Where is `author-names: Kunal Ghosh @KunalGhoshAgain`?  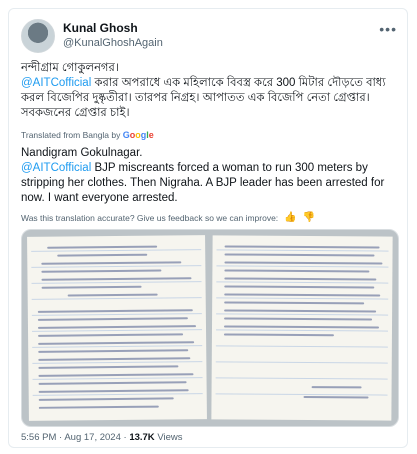 author-names: Kunal Ghosh @KunalGhoshAgain is located at coordinates (113, 35).